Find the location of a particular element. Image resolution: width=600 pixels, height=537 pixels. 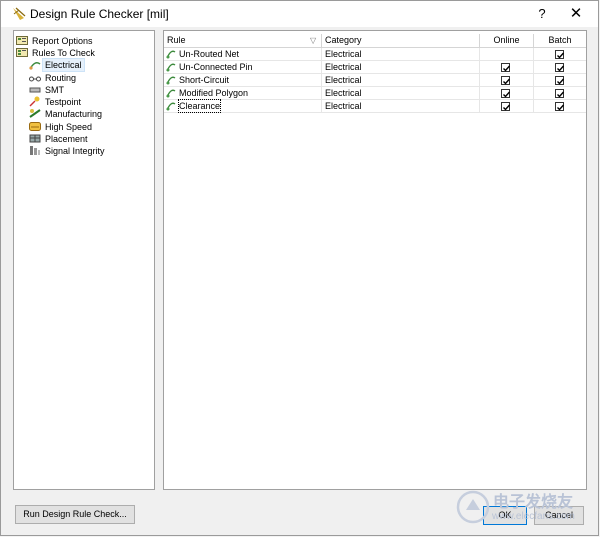

grid-header: Rule ▽ Category Online Batch is located at coordinates (375, 41).